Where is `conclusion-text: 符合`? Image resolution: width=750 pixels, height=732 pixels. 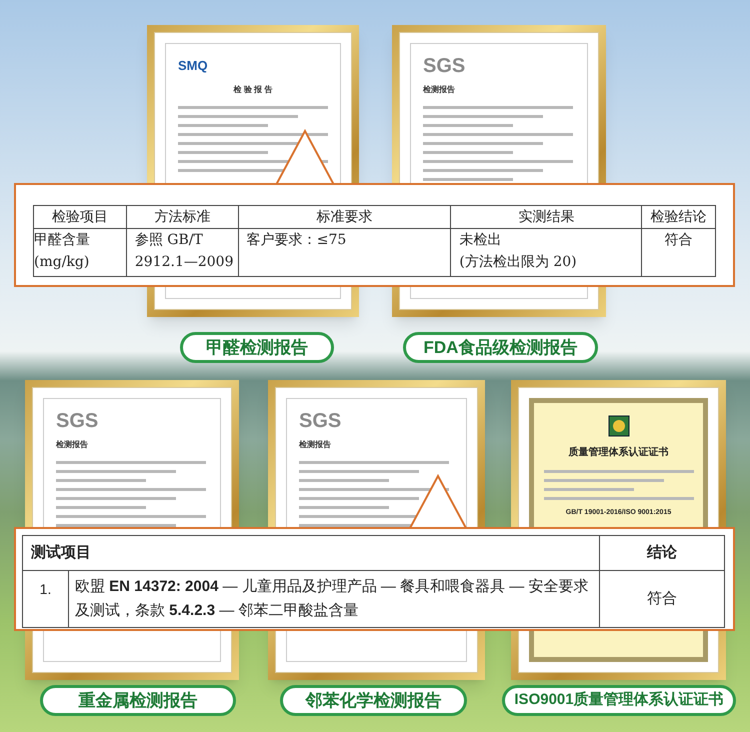
conclusion-text: 符合 is located at coordinates (662, 599).